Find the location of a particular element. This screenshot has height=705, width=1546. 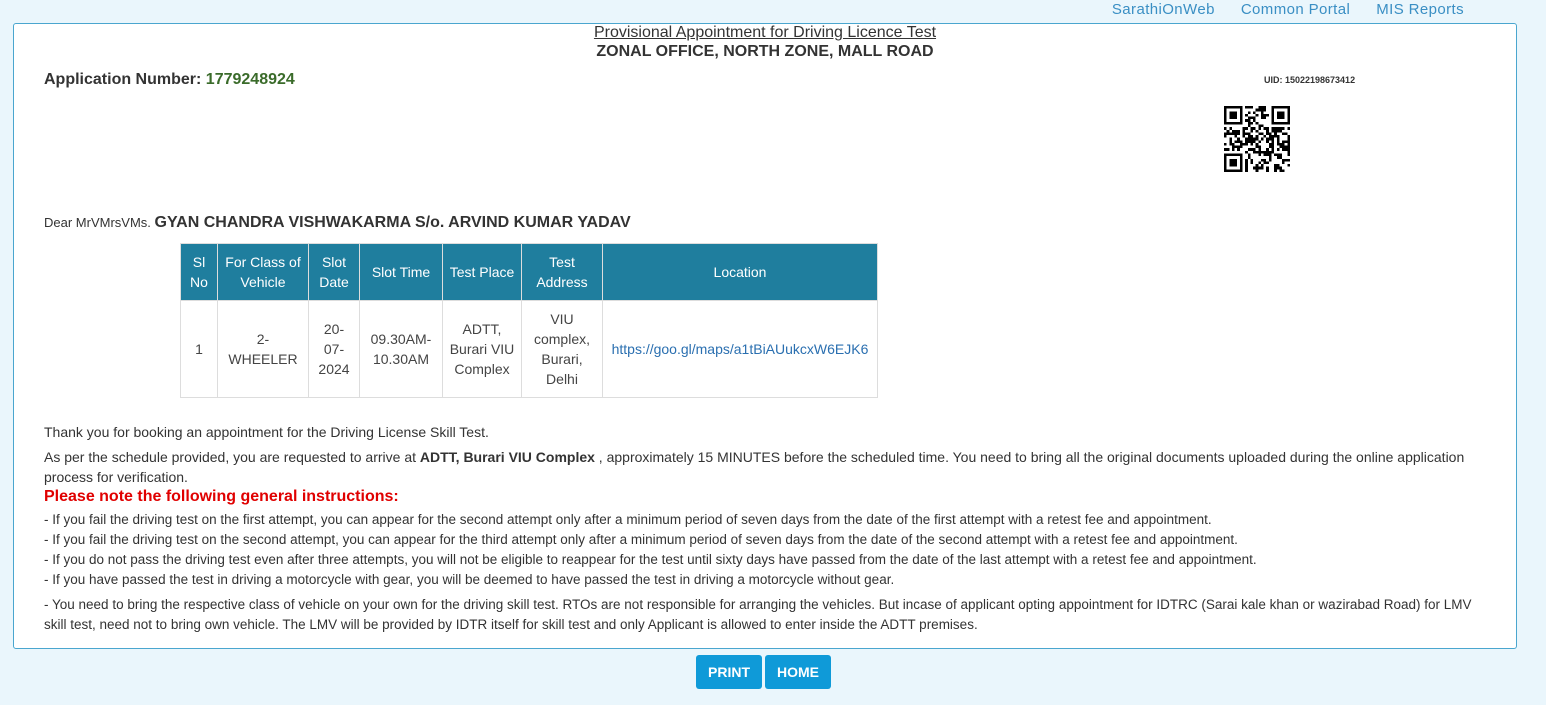

cell-location: https://goo.gl/maps/a1tBiAUukcxW6EJK6 is located at coordinates (740, 349).